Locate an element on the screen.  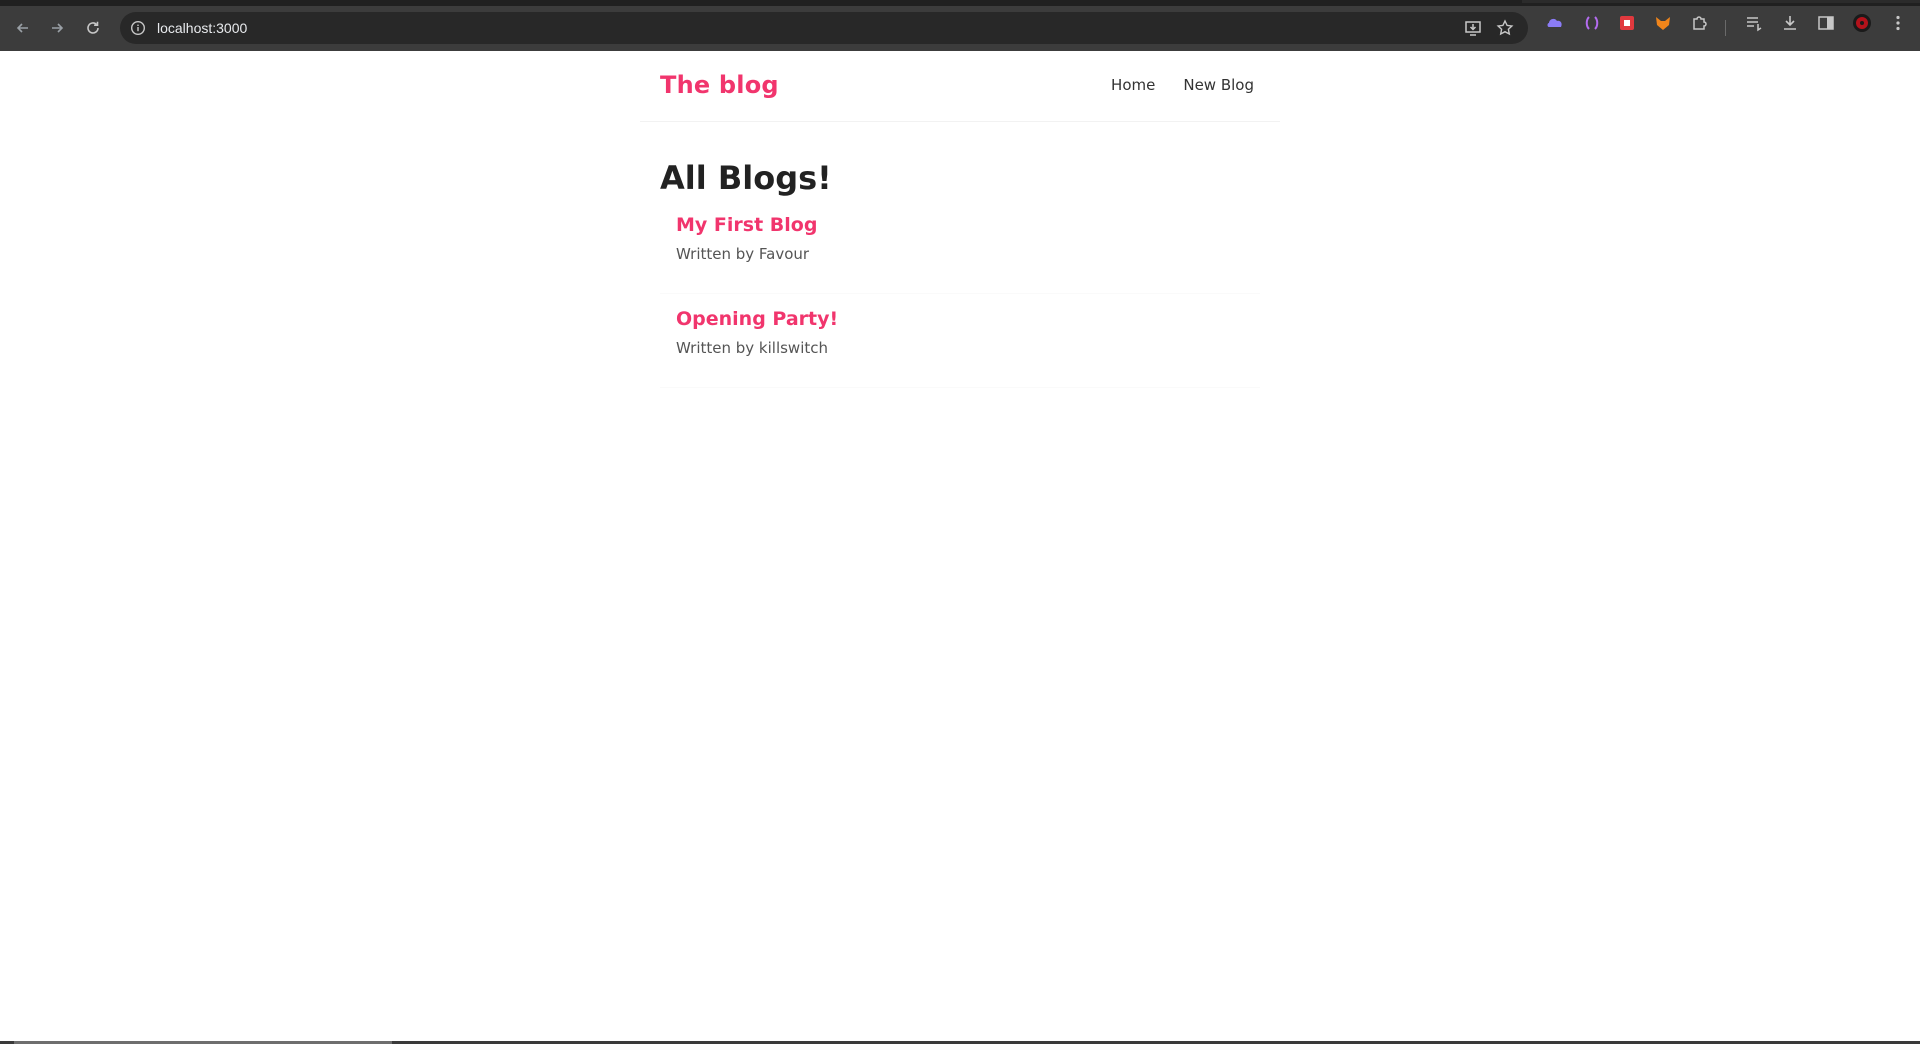
browser-chrome: localhost:3000 is located at coordinates (960, 25).